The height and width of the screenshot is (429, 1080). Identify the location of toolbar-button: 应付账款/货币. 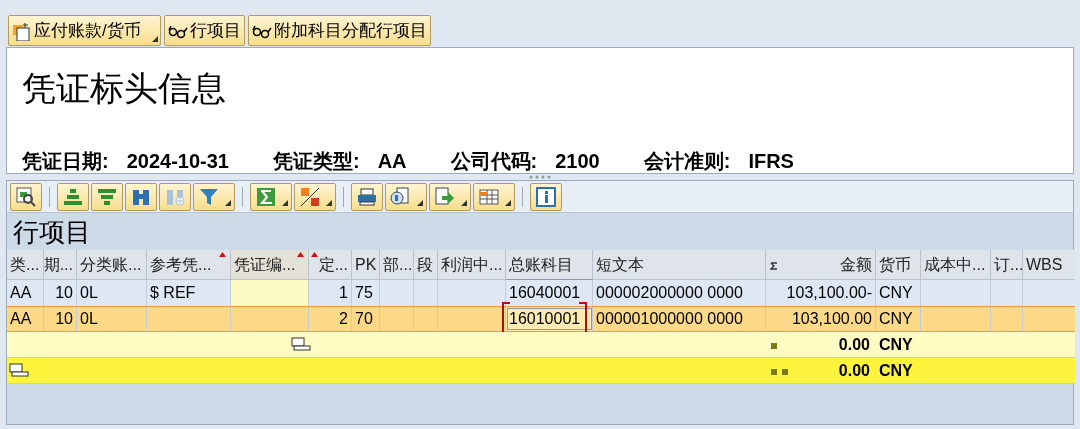
(84, 30).